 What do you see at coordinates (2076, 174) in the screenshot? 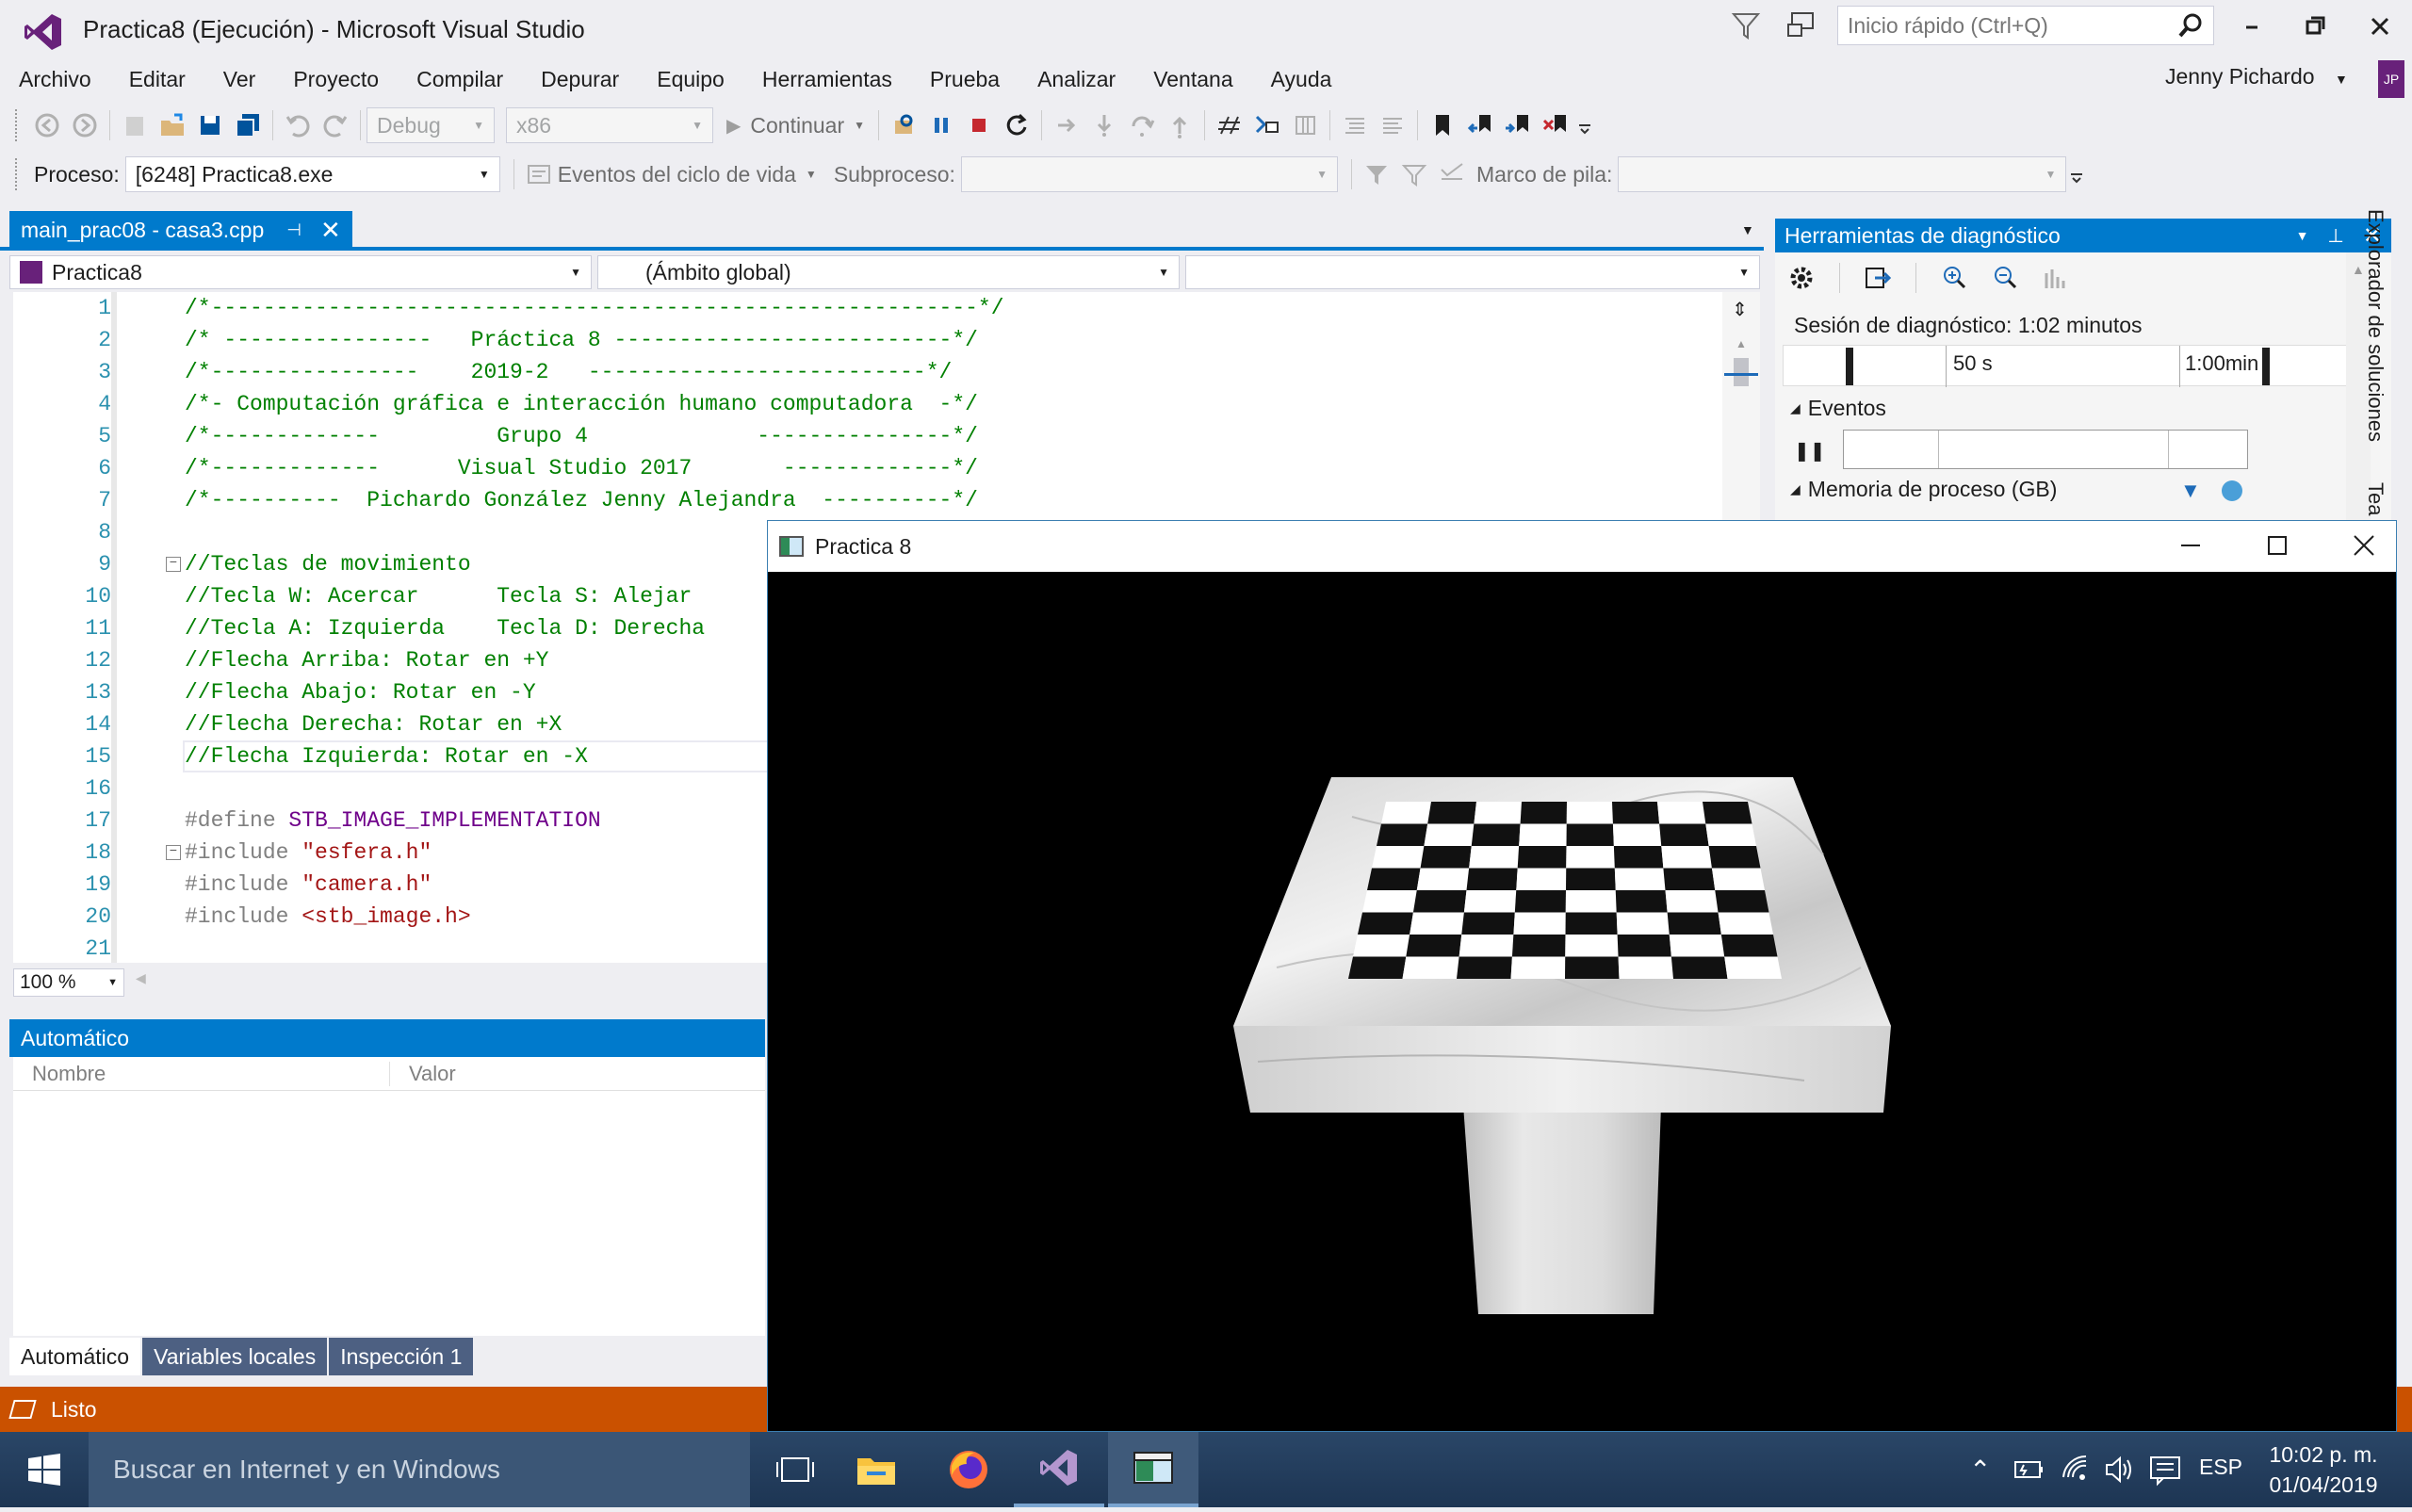
I see `toolbar-options-icon` at bounding box center [2076, 174].